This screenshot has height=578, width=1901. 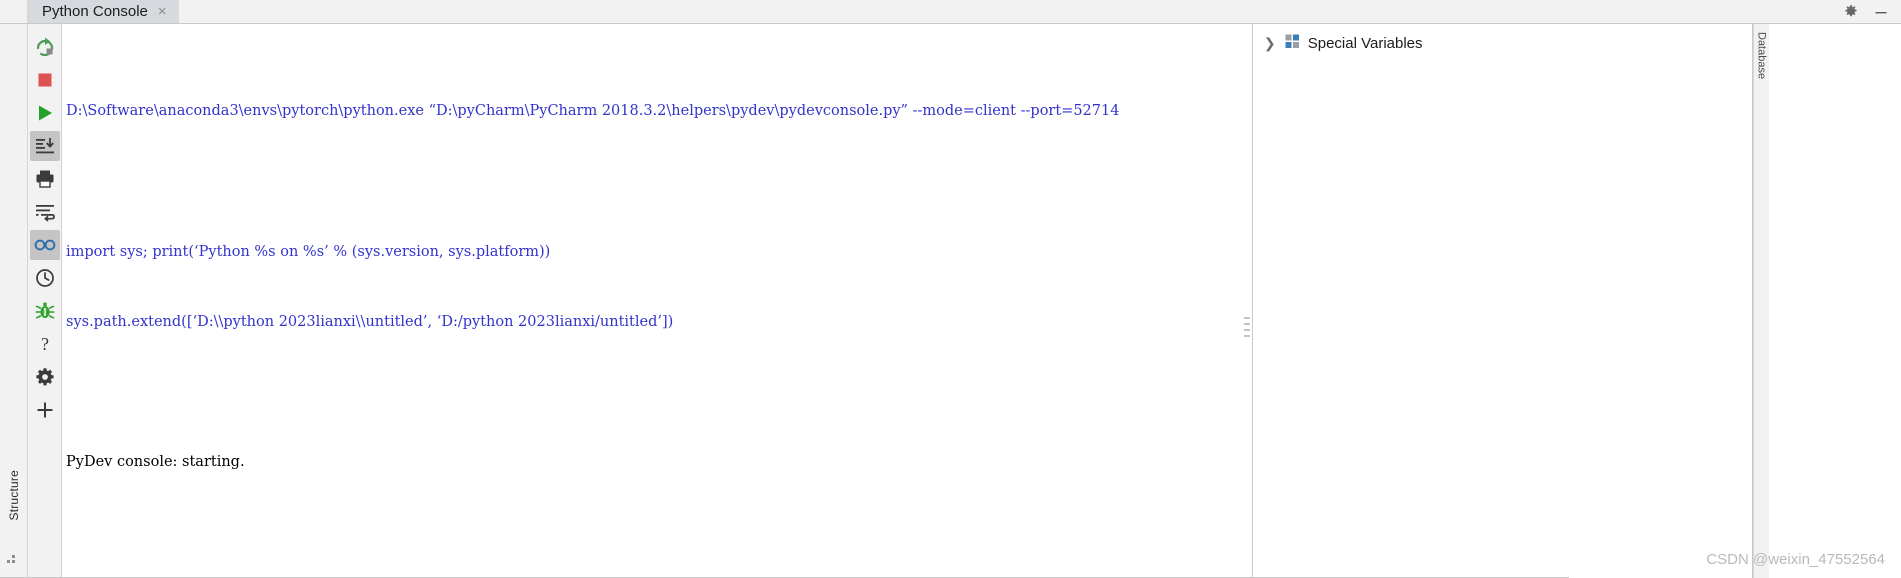 I want to click on tab-bar-actions, so click(x=1872, y=11).